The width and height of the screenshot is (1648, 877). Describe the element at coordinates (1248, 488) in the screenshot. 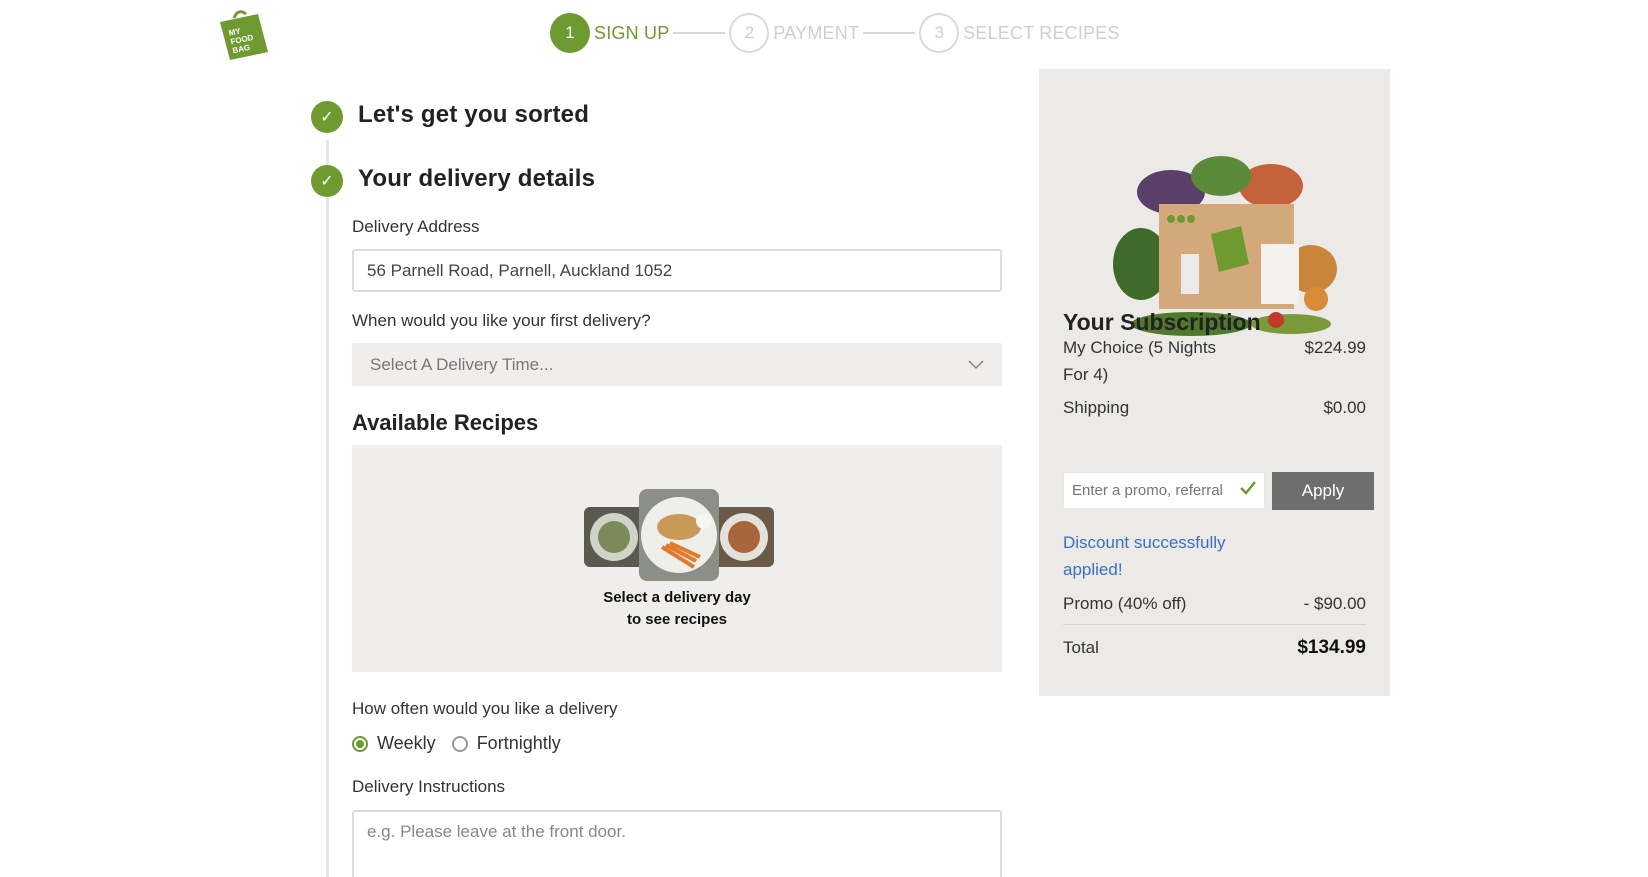

I see `checkmark-icon` at that location.